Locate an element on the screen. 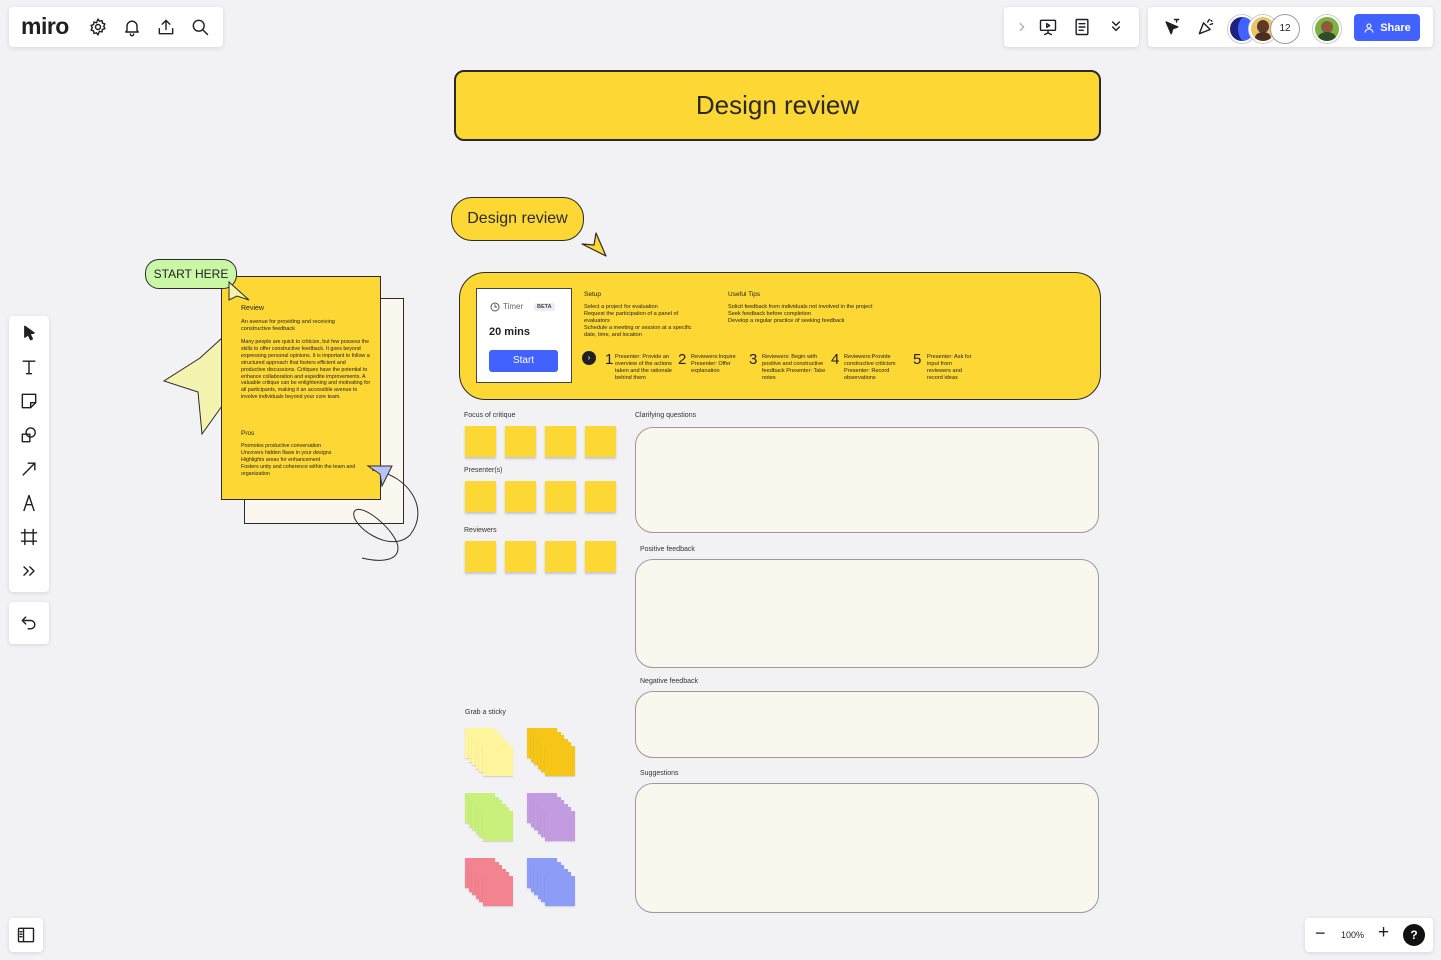 This screenshot has height=960, width=1441. main-title: Design review is located at coordinates (777, 105).